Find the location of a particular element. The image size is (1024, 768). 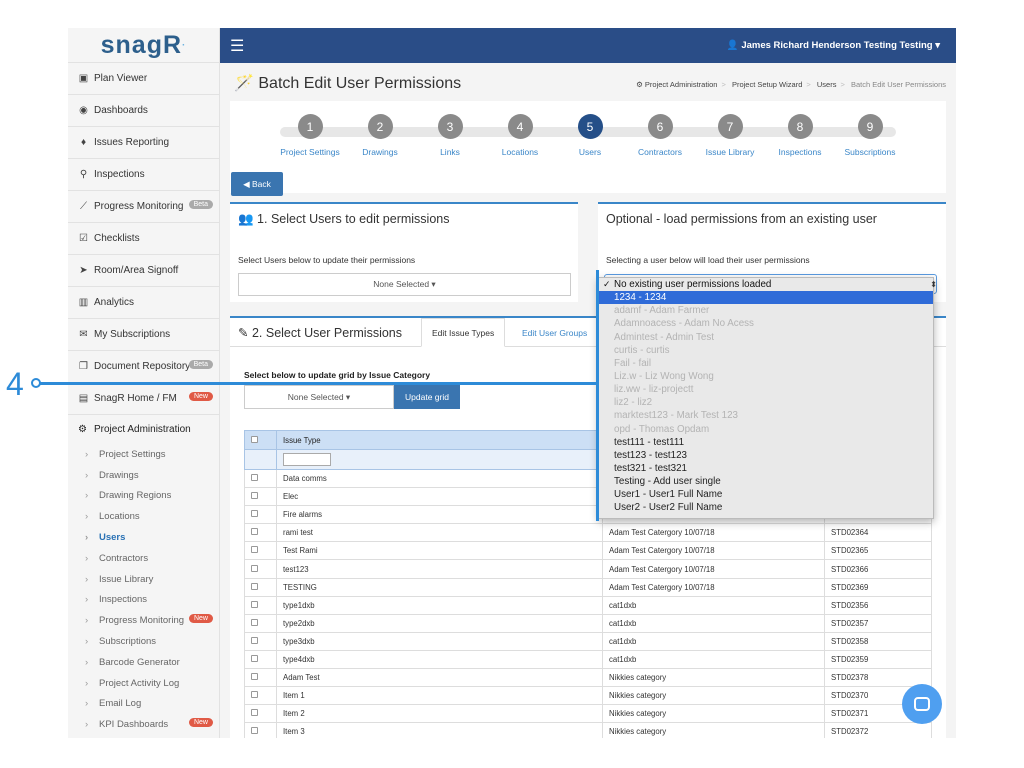

sidebar-item-label: My Subscriptions is located at coordinates (132, 334).